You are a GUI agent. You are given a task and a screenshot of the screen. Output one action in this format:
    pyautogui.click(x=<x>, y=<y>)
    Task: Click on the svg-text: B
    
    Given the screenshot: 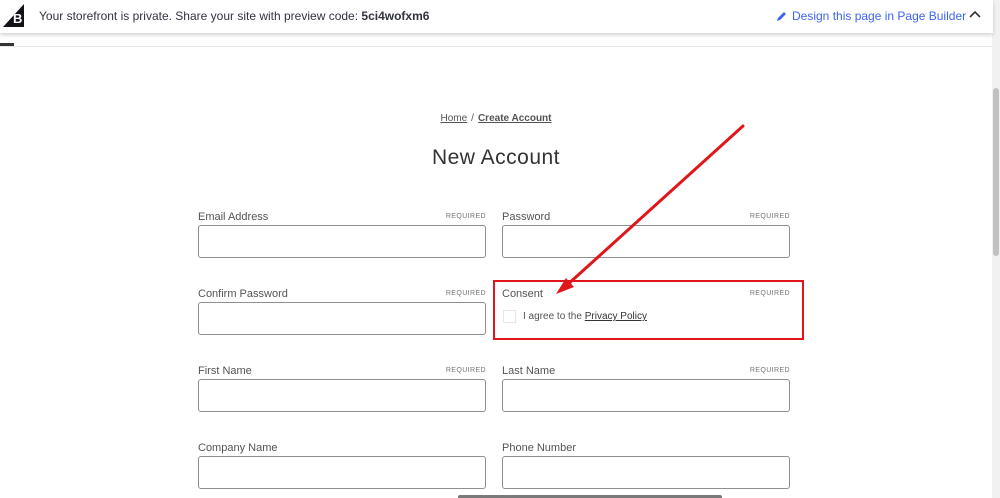 What is the action you would take?
    pyautogui.click(x=17, y=18)
    